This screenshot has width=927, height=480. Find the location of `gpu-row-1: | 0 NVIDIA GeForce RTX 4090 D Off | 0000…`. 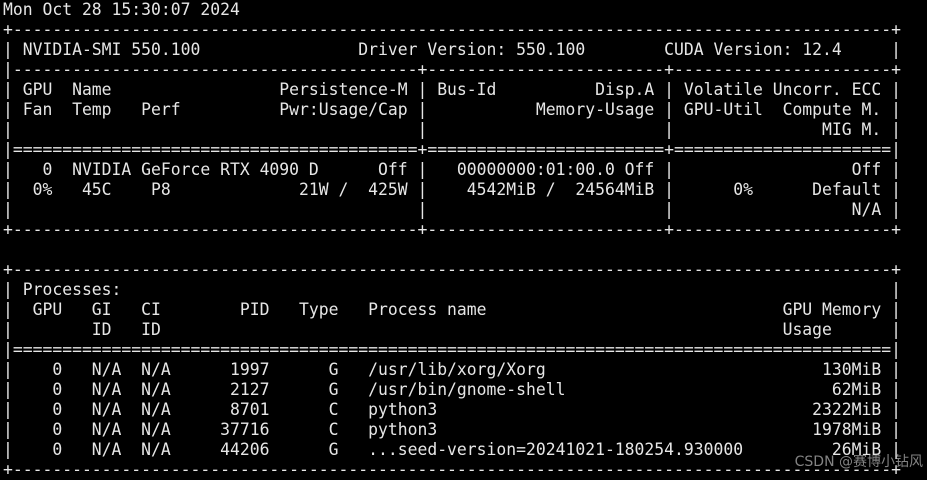

gpu-row-1: | 0 NVIDIA GeForce RTX 4090 D Off | 0000… is located at coordinates (452, 169).